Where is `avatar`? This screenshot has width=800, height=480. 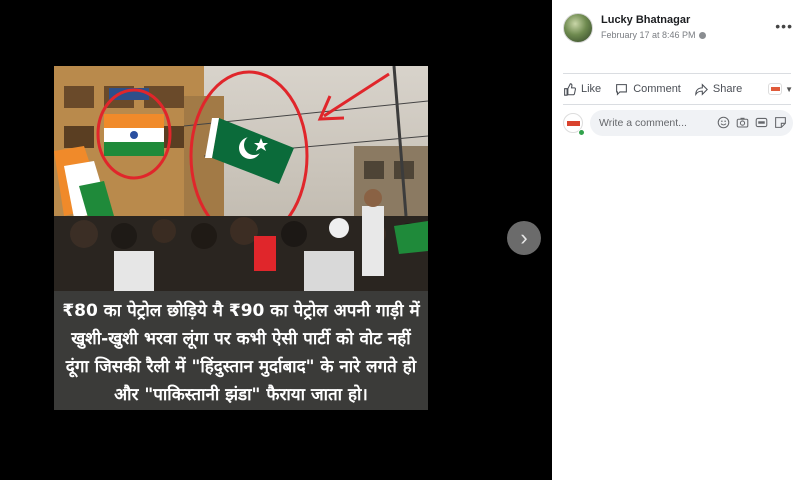
avatar is located at coordinates (578, 28).